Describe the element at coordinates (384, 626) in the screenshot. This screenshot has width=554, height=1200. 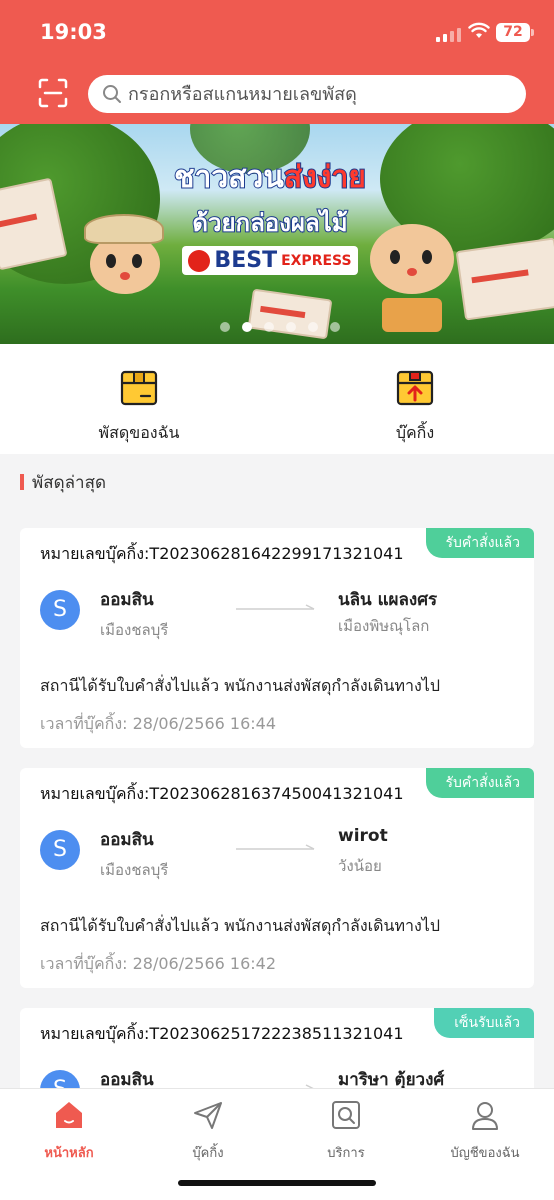
I see `receiver-location: เมืองพิษณุโลก` at that location.